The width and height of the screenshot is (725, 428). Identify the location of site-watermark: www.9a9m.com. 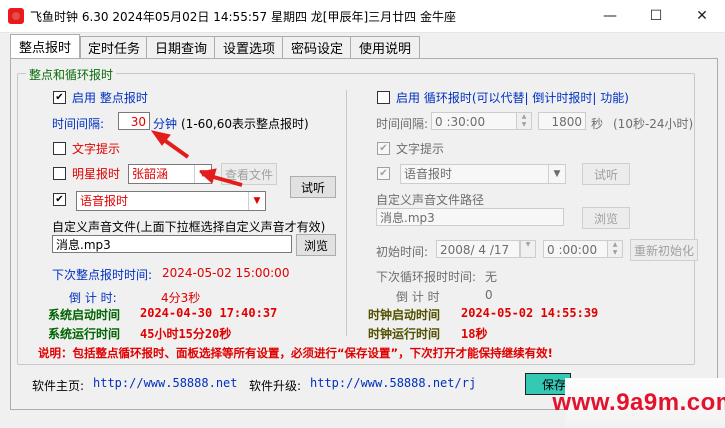
(638, 403).